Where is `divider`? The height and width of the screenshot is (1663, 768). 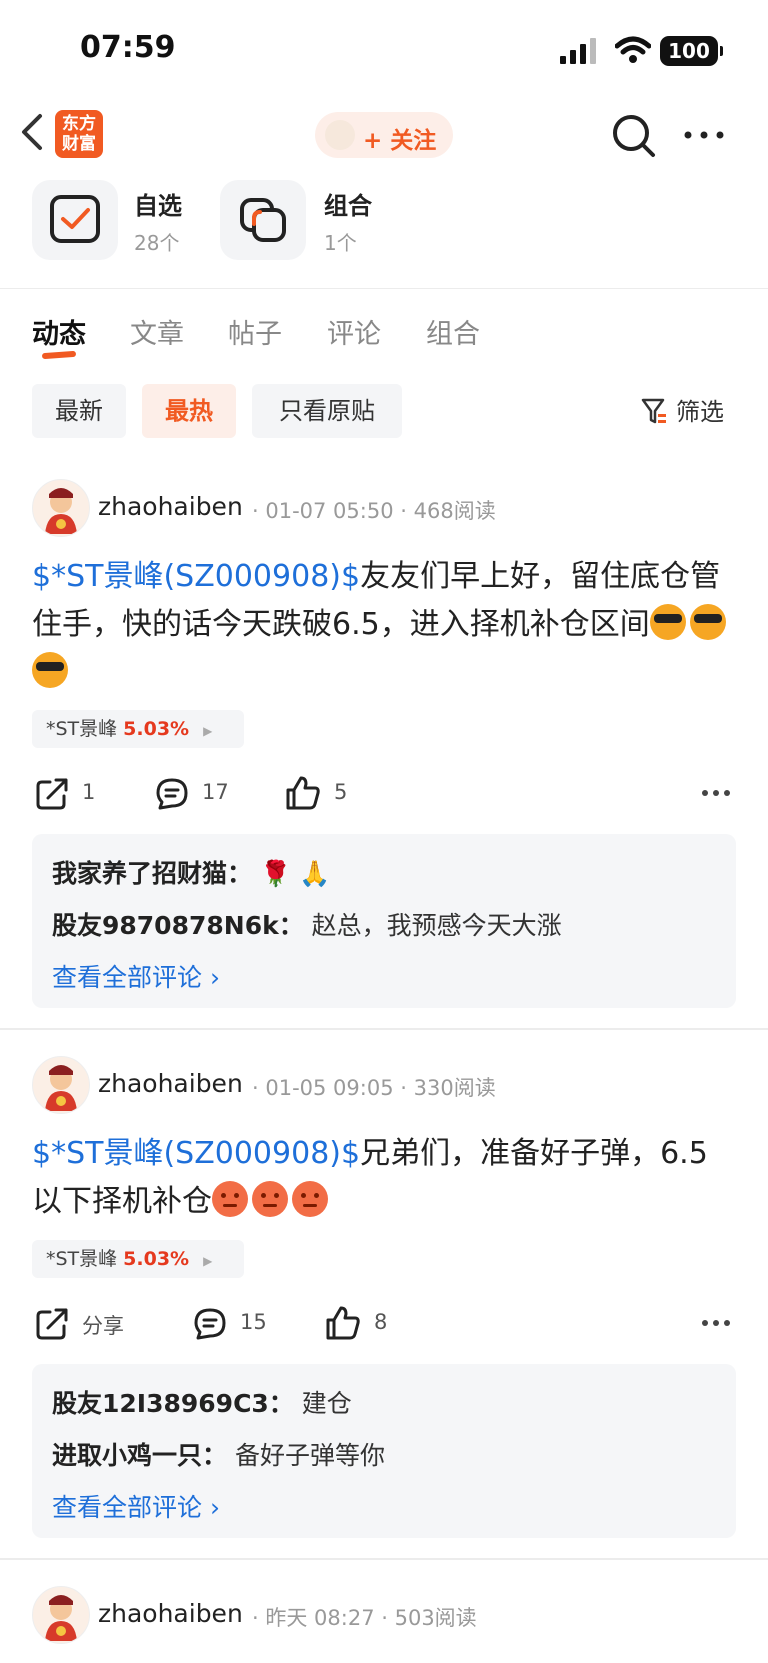
divider is located at coordinates (384, 288).